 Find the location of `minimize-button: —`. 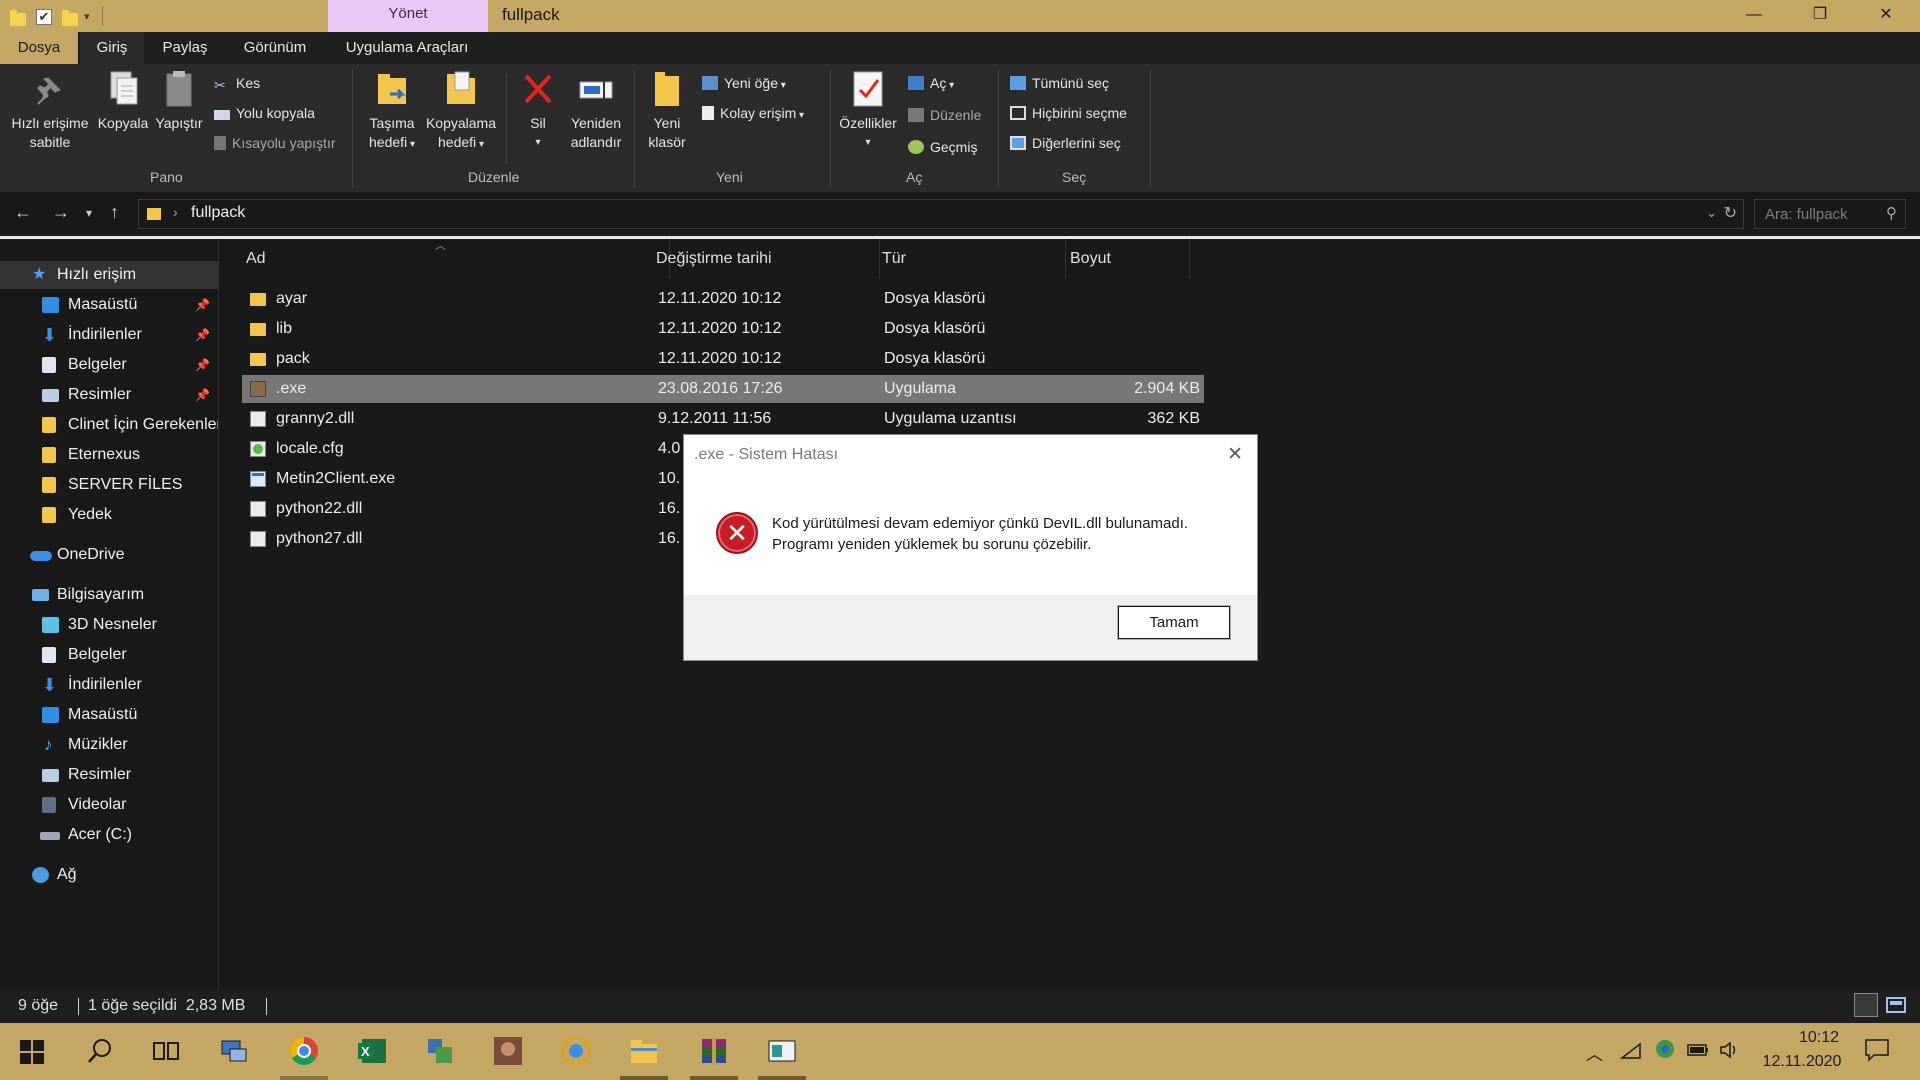

minimize-button: — is located at coordinates (1754, 16).